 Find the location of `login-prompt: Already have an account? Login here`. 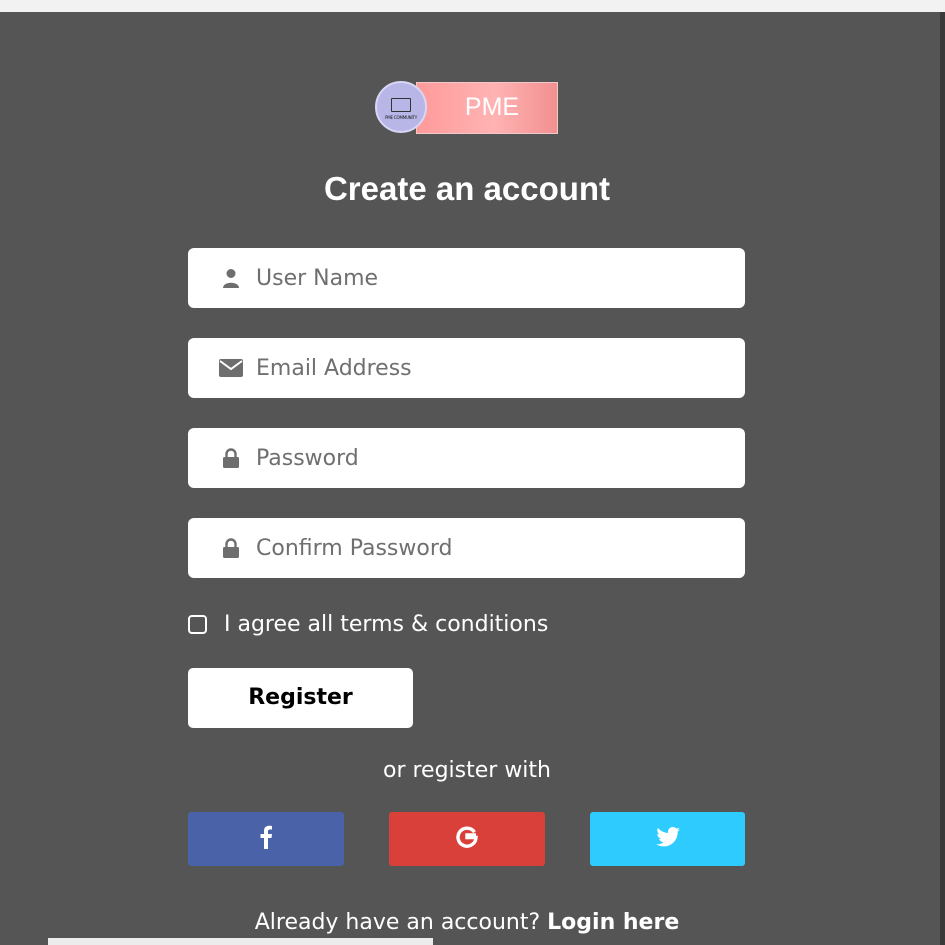

login-prompt: Already have an account? Login here is located at coordinates (467, 922).